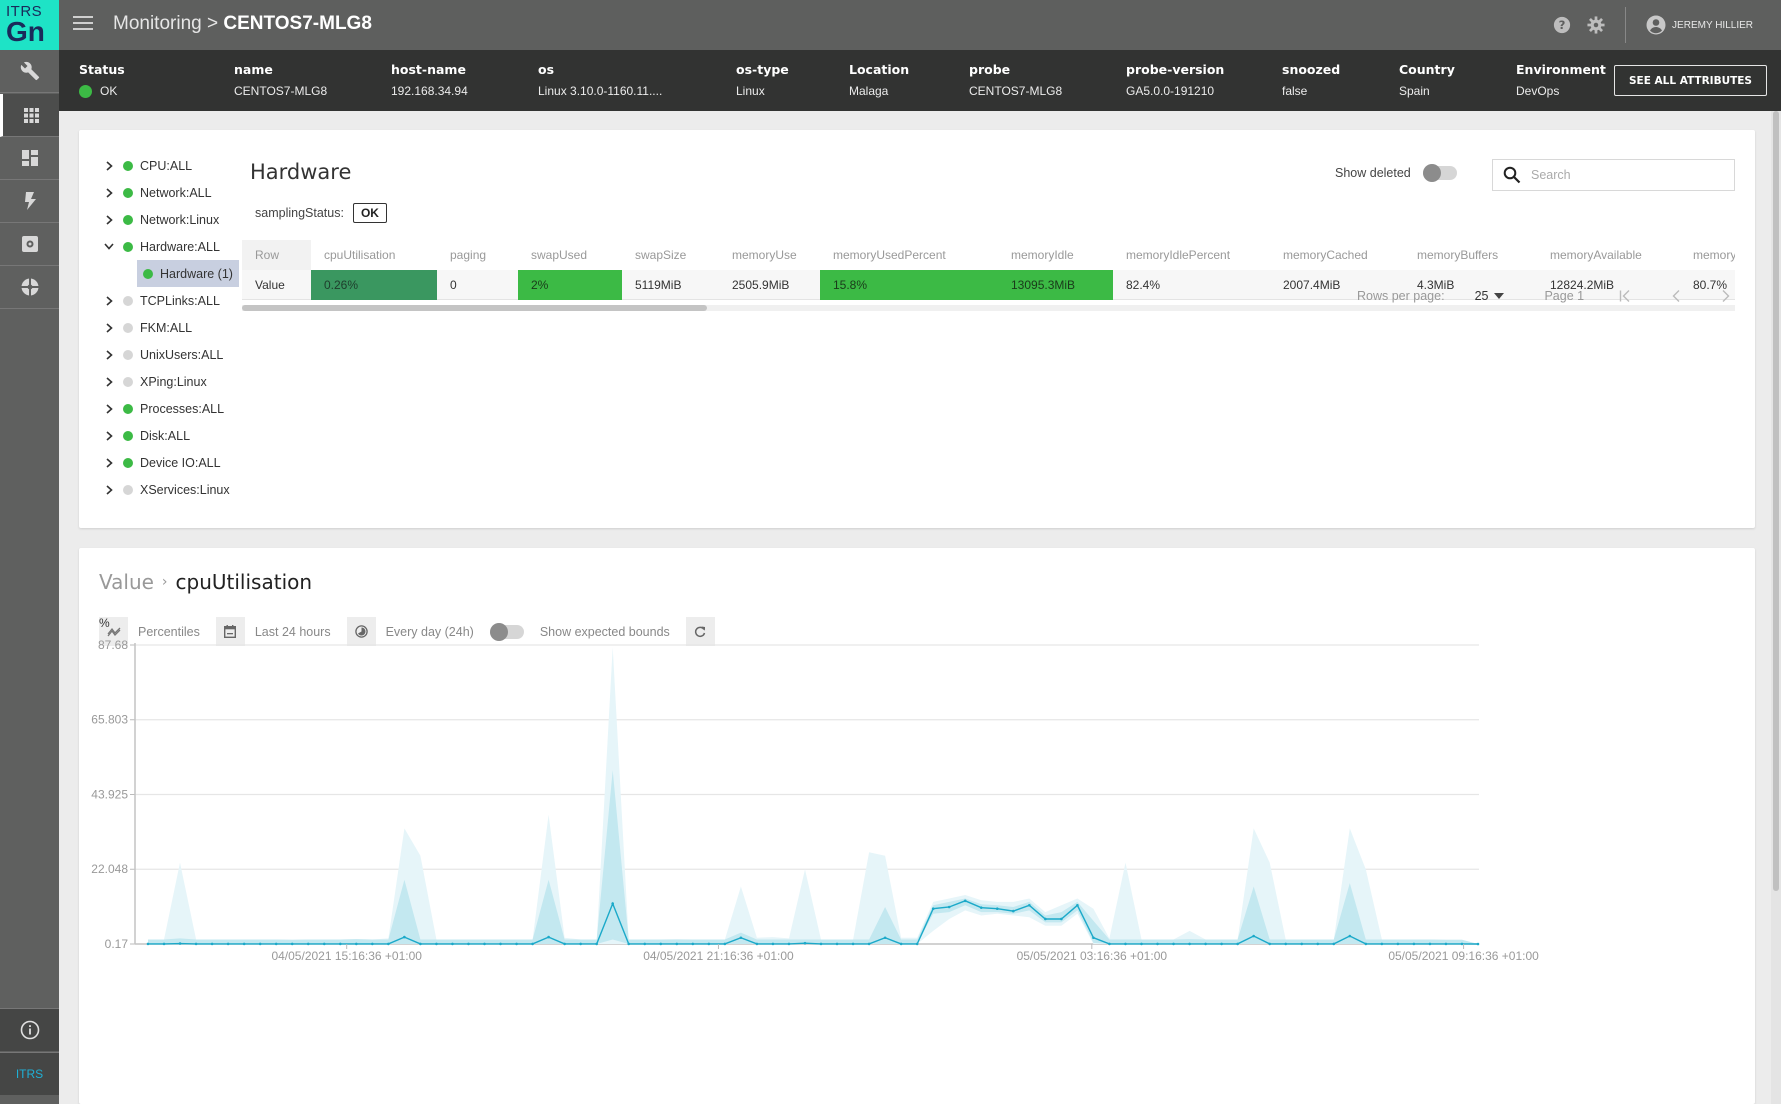  I want to click on prev-page-button, so click(1676, 296).